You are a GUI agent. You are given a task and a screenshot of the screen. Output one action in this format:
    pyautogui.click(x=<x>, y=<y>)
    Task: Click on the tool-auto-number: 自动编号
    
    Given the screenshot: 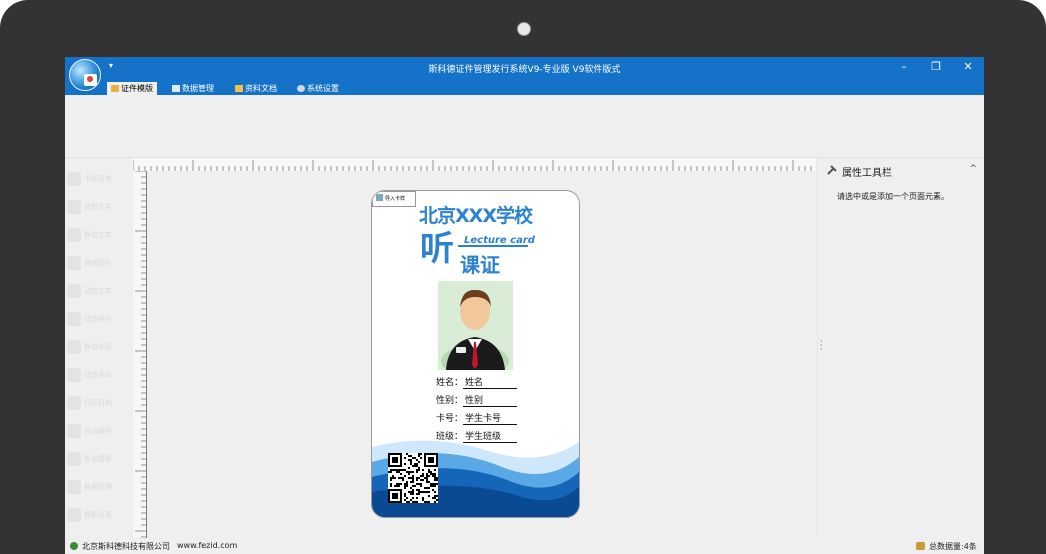 What is the action you would take?
    pyautogui.click(x=89, y=432)
    